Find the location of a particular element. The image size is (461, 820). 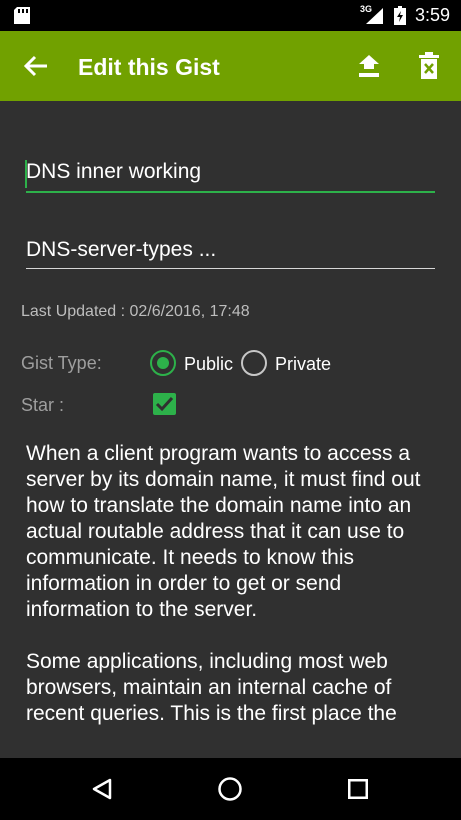

checkmark-icon is located at coordinates (164, 404).